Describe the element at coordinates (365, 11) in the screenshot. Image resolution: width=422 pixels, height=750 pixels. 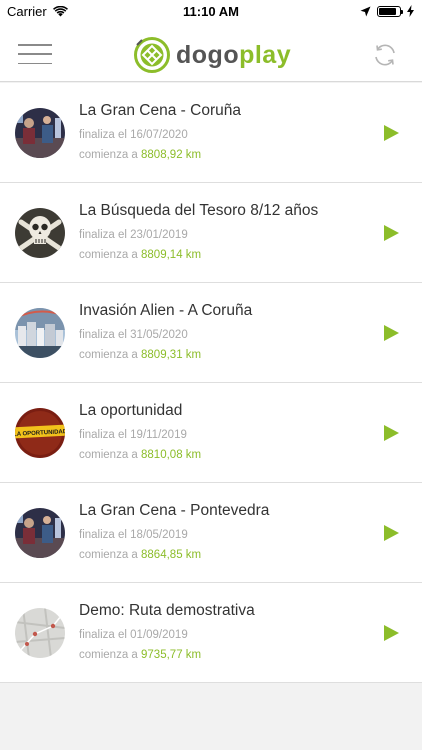
I see `location-arrow-icon` at that location.